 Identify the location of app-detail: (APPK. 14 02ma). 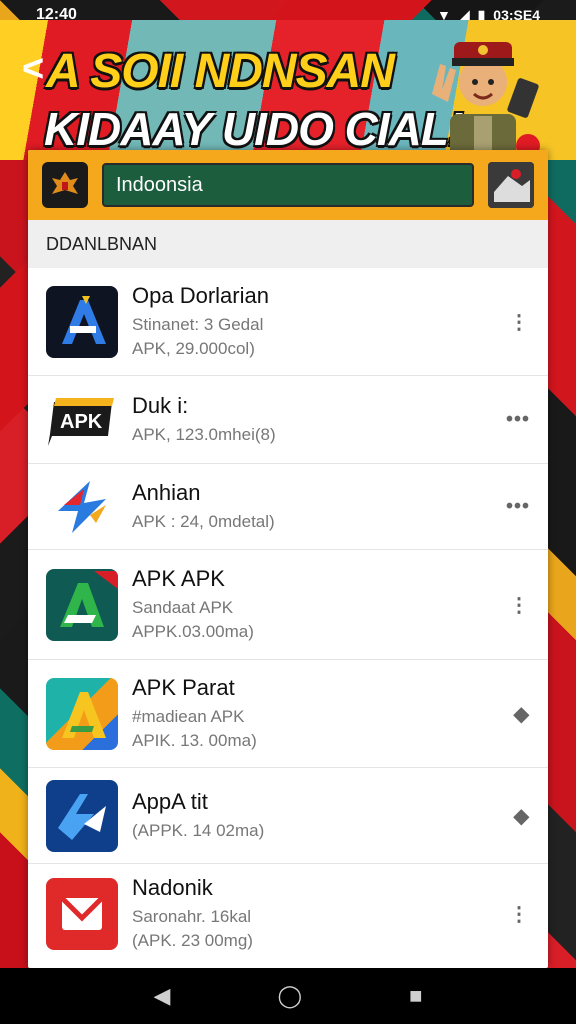
(198, 830).